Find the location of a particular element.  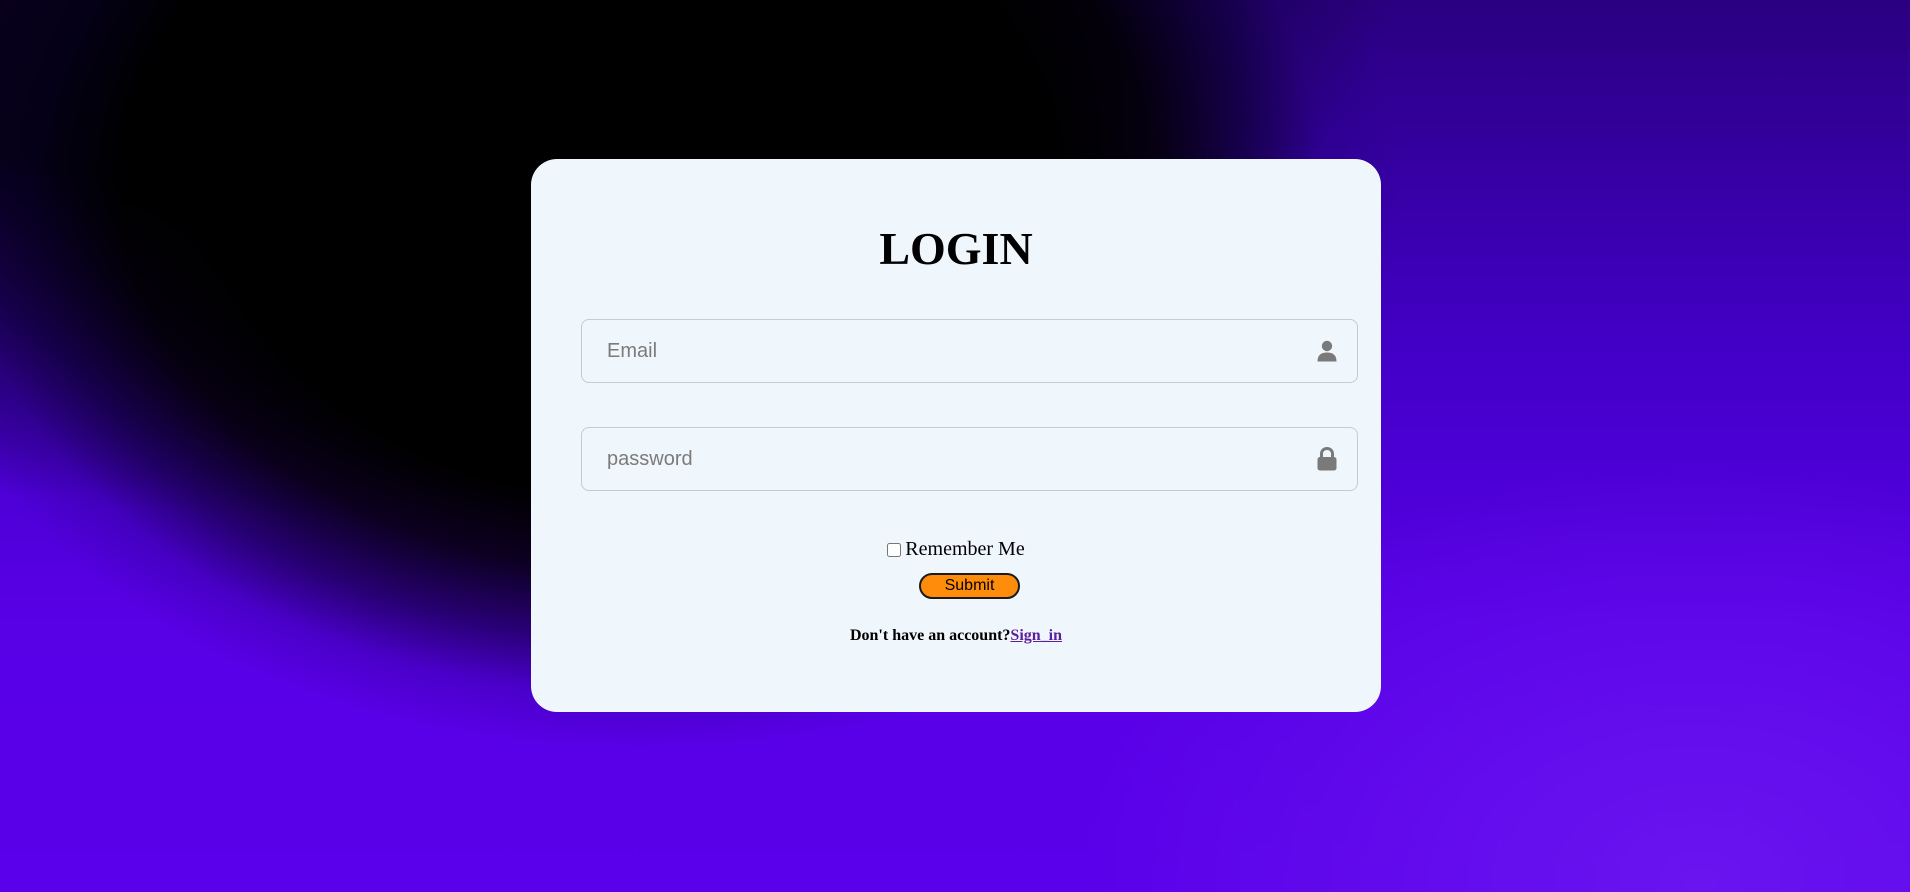

user-icon is located at coordinates (1327, 351).